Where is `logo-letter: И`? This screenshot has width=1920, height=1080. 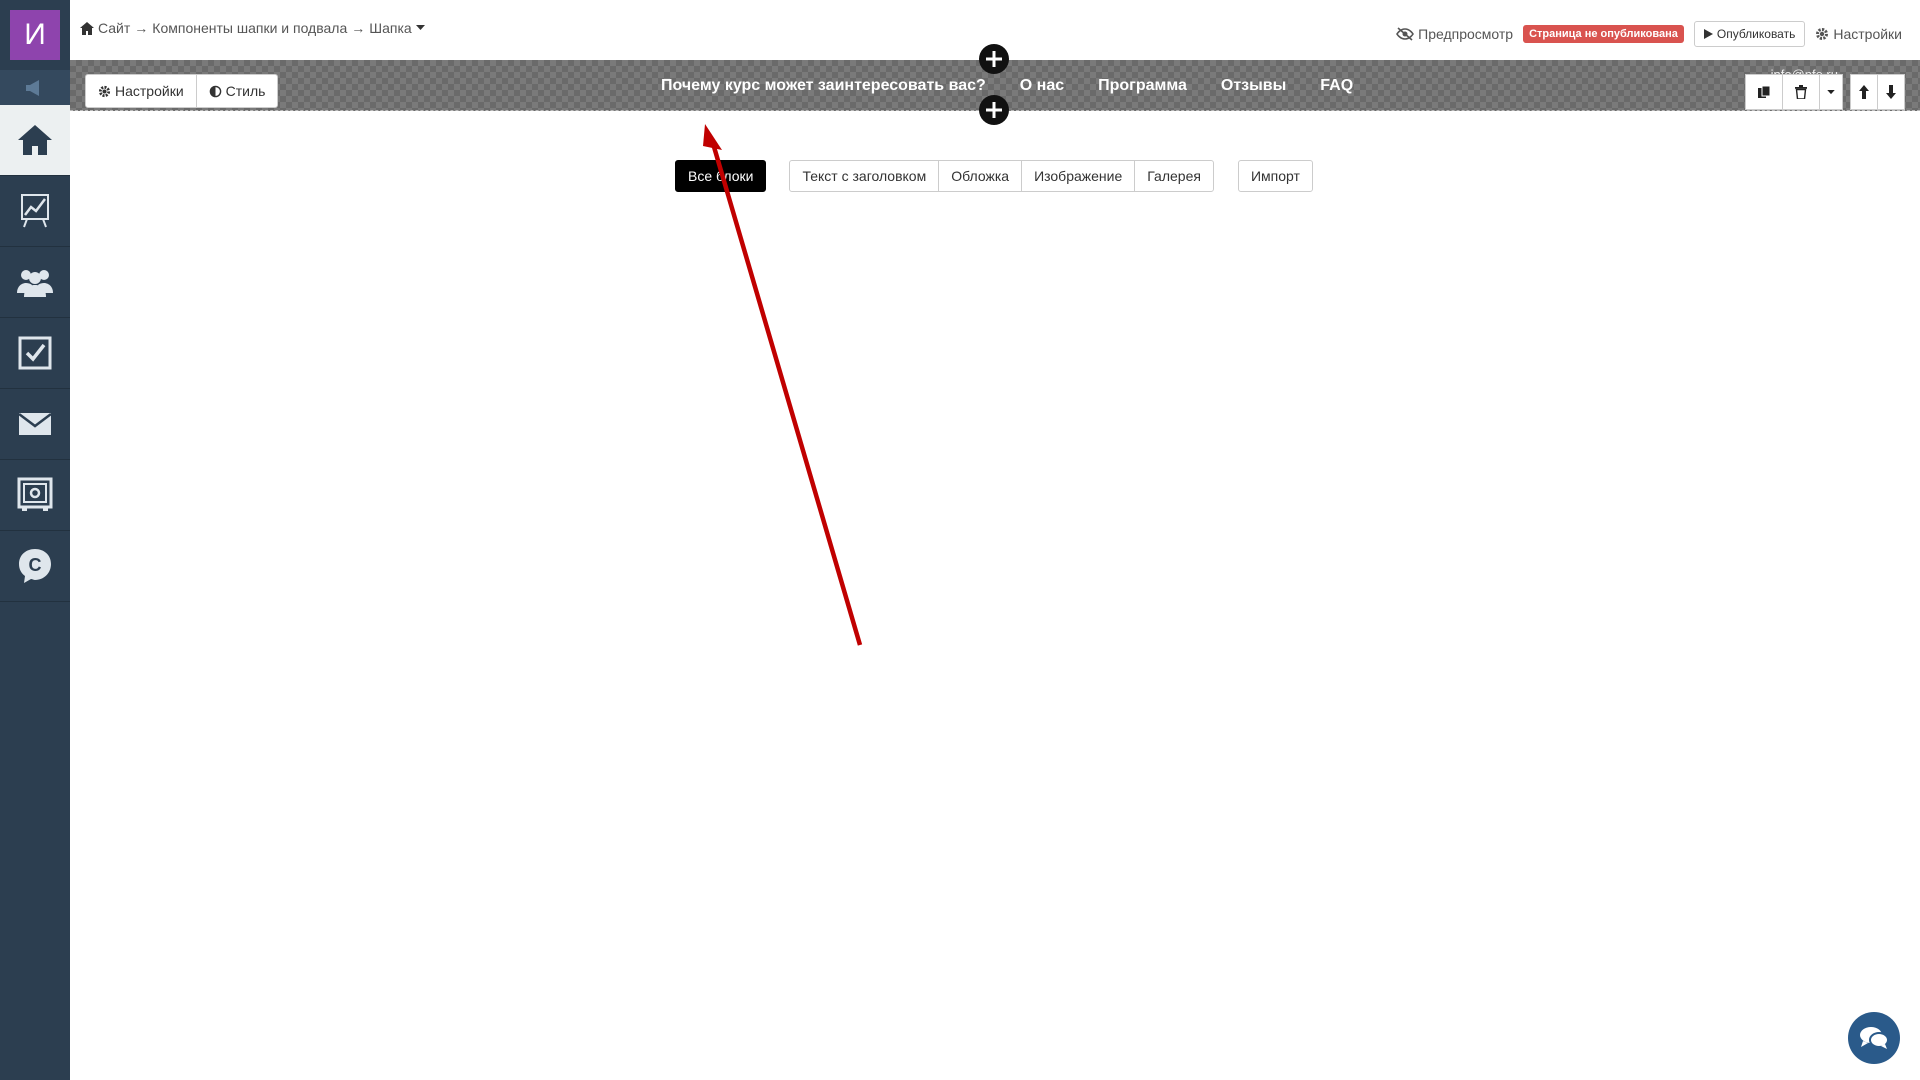
logo-letter: И is located at coordinates (35, 34).